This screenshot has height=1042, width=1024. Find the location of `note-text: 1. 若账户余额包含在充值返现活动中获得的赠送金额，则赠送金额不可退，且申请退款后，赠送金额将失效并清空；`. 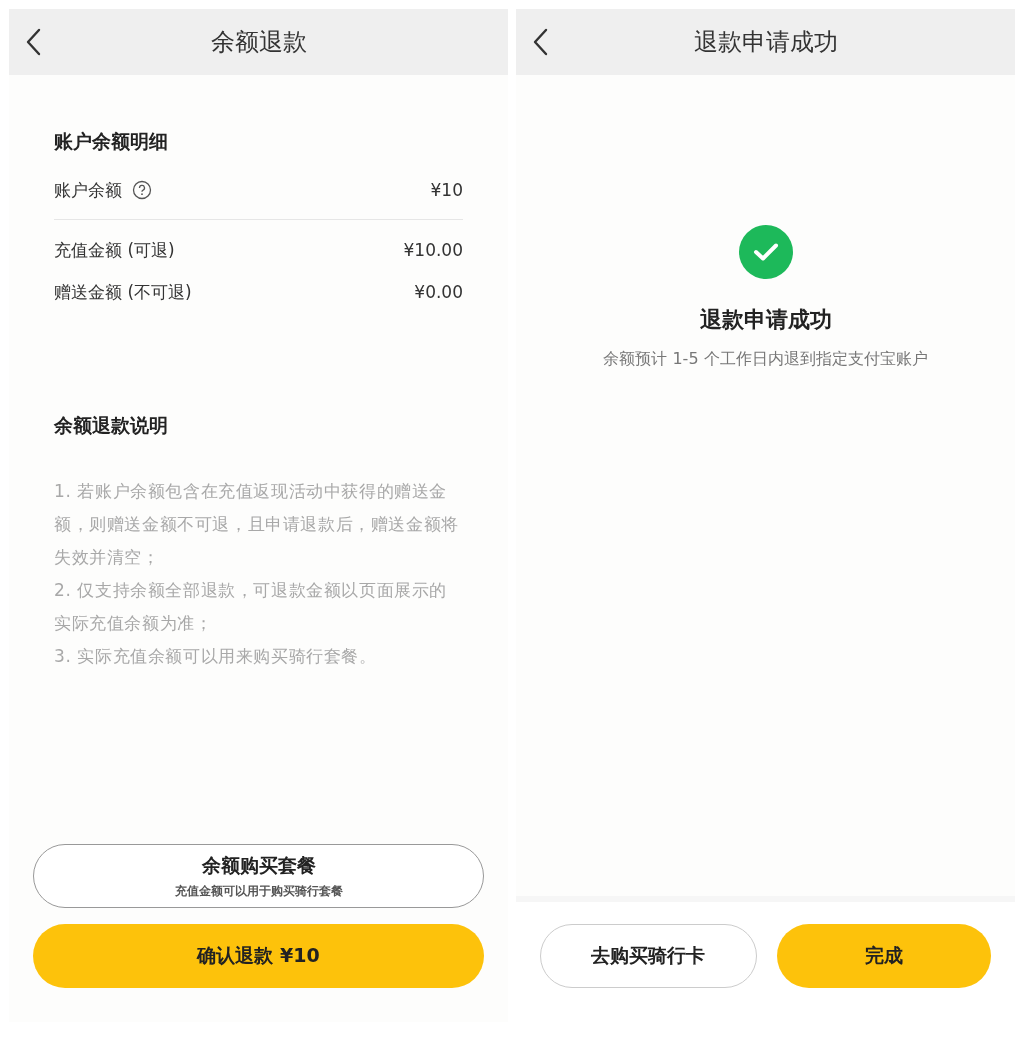

note-text: 1. 若账户余额包含在充值返现活动中获得的赠送金额，则赠送金额不可退，且申请退款后，赠送金额将失效并清空； is located at coordinates (257, 524).